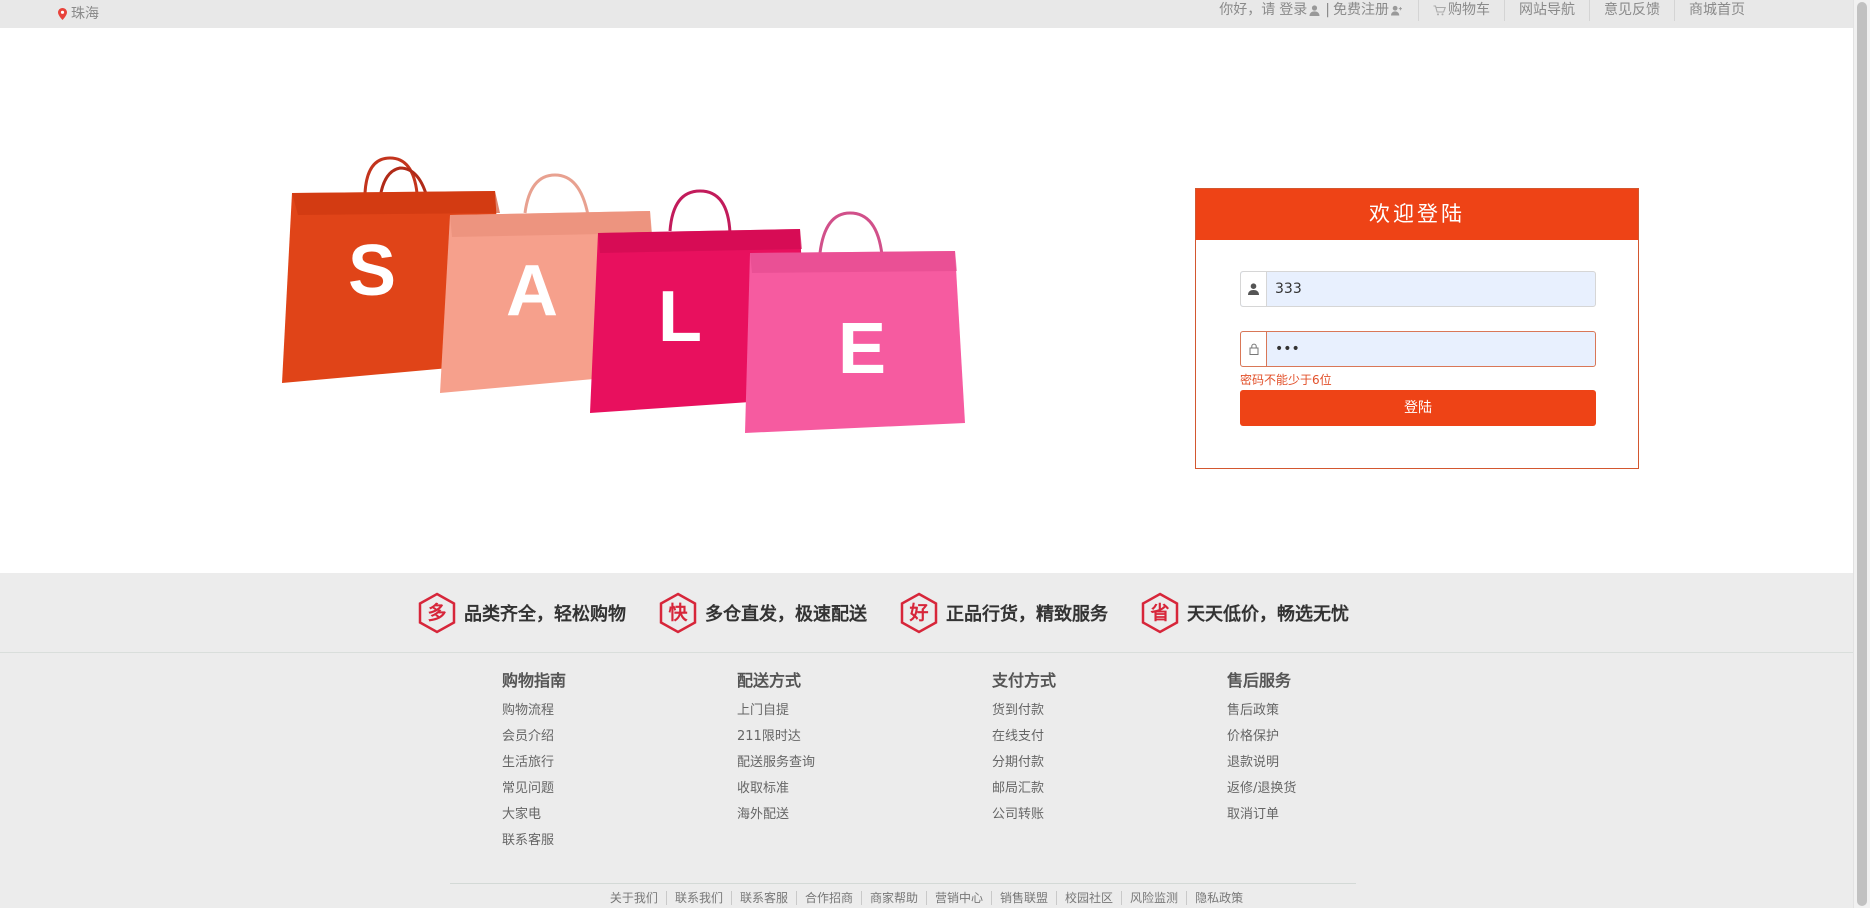  What do you see at coordinates (1261, 763) in the screenshot?
I see `footer-link: 退款说明` at bounding box center [1261, 763].